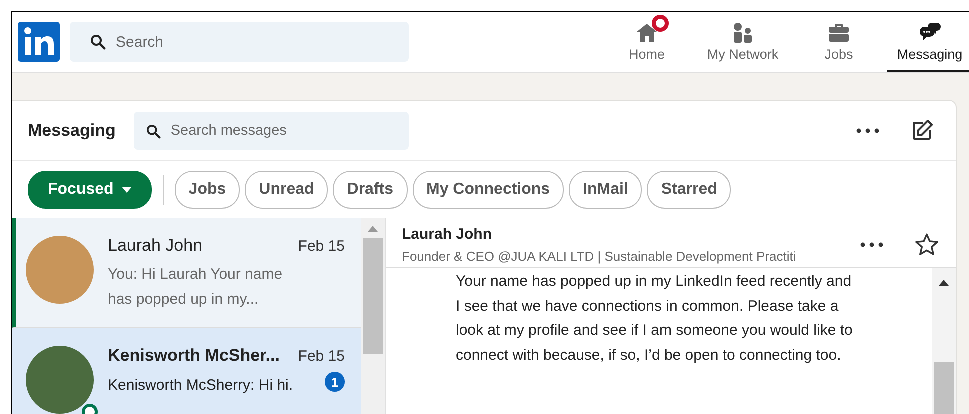  Describe the element at coordinates (201, 386) in the screenshot. I see `message-preview: Kenisworth McSherry: Hi hi.` at that location.